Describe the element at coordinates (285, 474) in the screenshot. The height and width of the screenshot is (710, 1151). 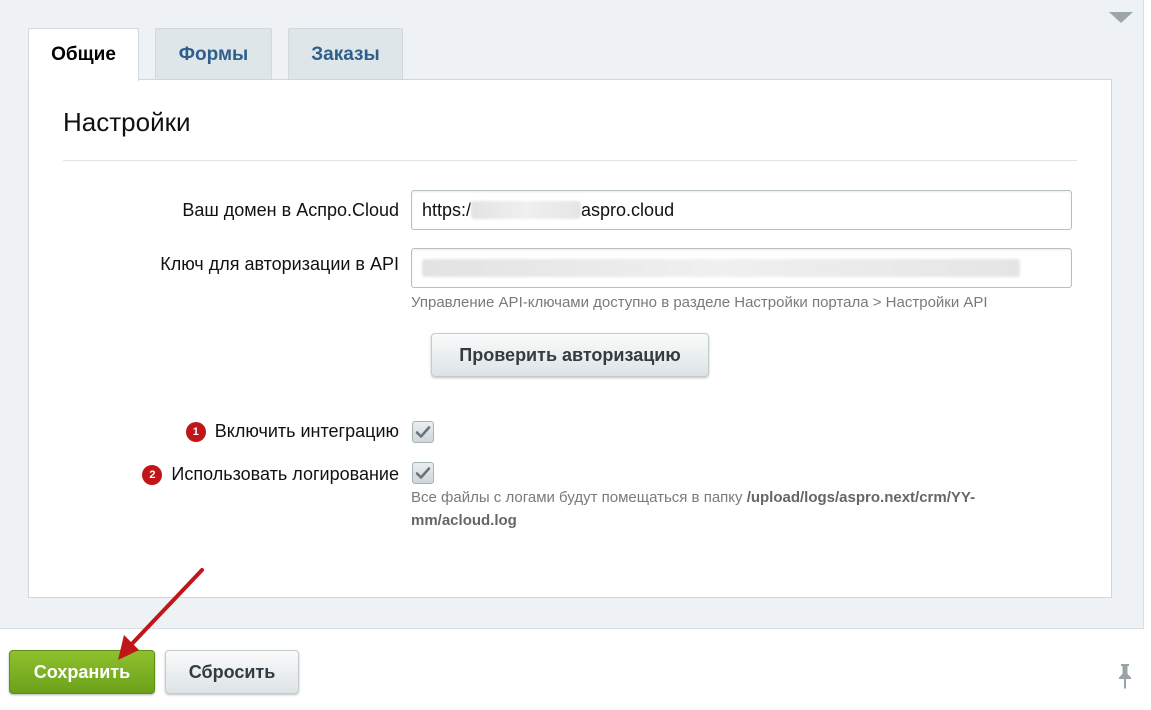
I see `use-logging-label: Использовать логирование` at that location.